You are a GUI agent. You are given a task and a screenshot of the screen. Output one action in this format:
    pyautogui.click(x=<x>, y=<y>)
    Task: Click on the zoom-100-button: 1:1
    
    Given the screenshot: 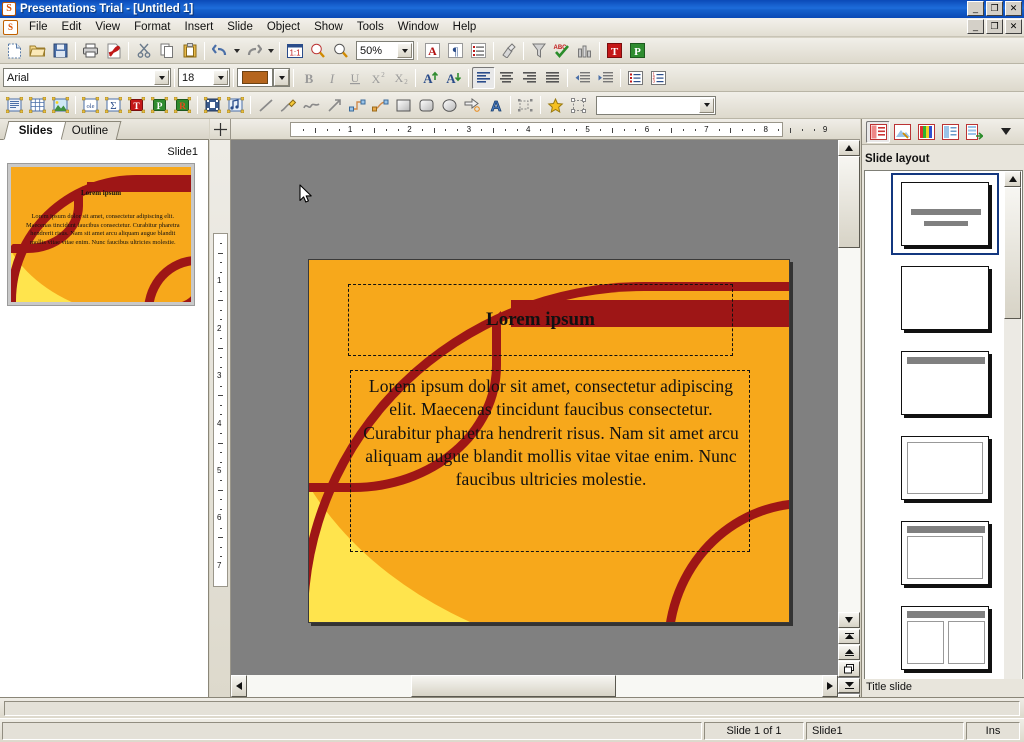 What is the action you would take?
    pyautogui.click(x=294, y=51)
    